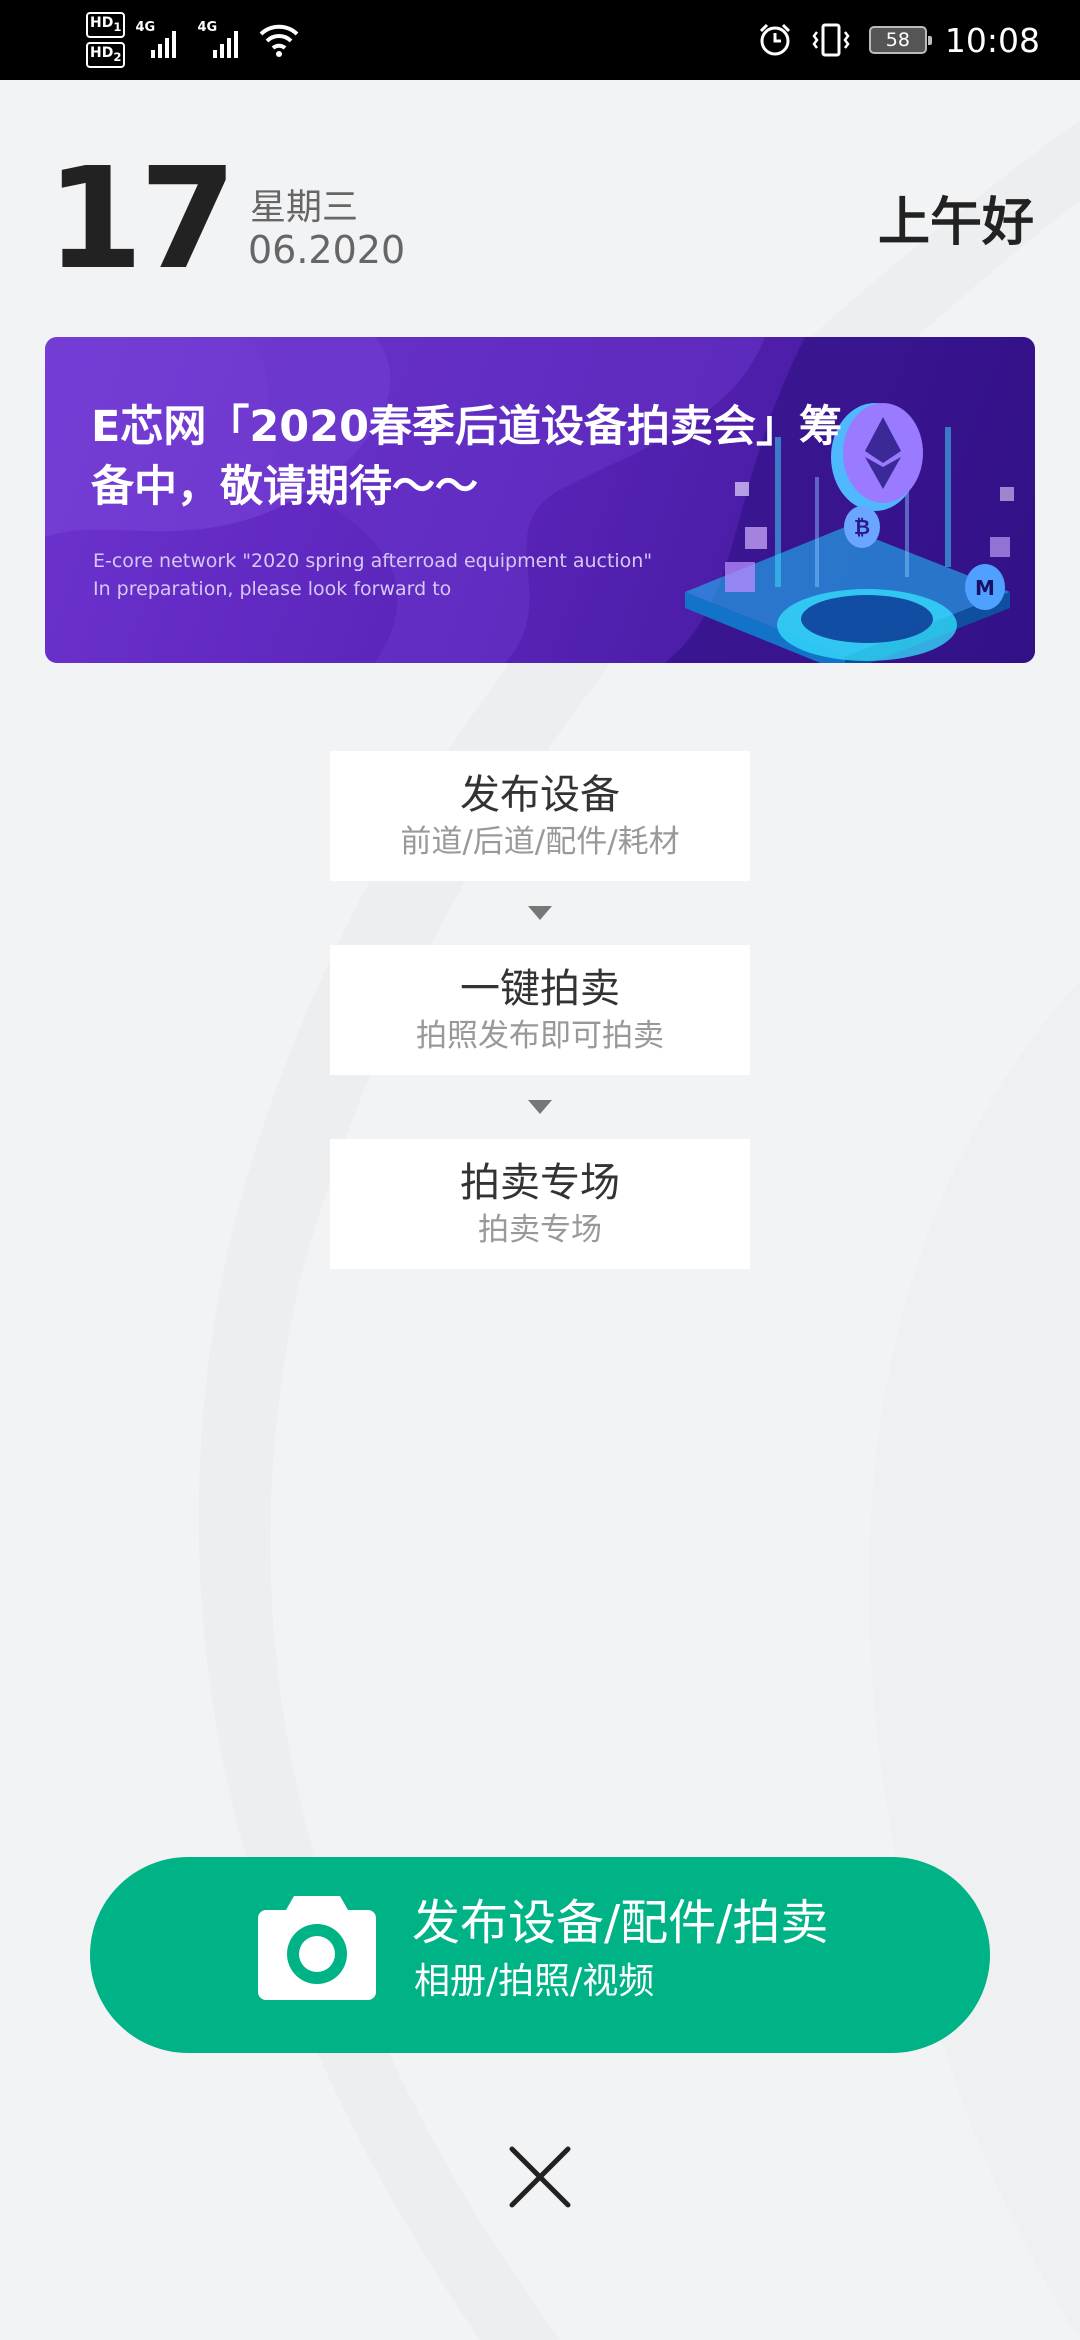 The width and height of the screenshot is (1080, 2340). I want to click on step-subtitle: 拍照发布即可拍卖, so click(540, 1036).